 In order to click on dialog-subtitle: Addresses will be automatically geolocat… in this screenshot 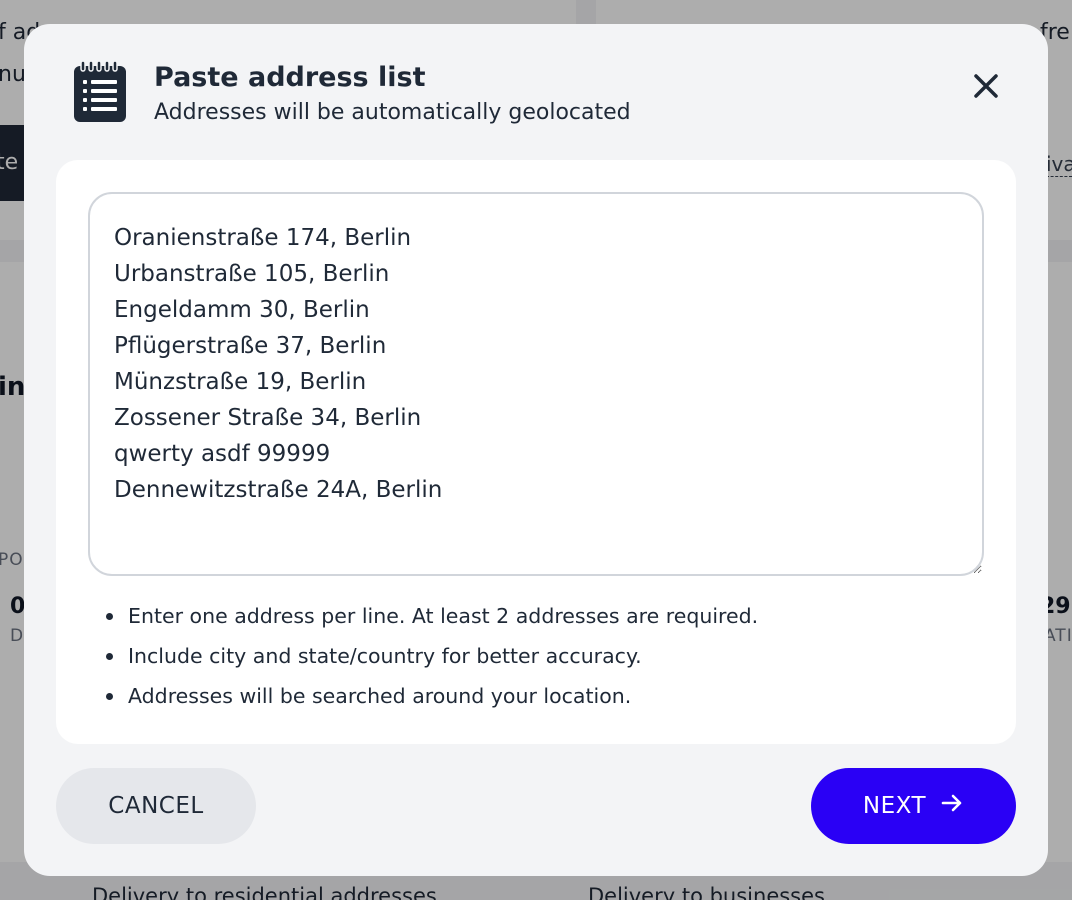, I will do `click(392, 112)`.